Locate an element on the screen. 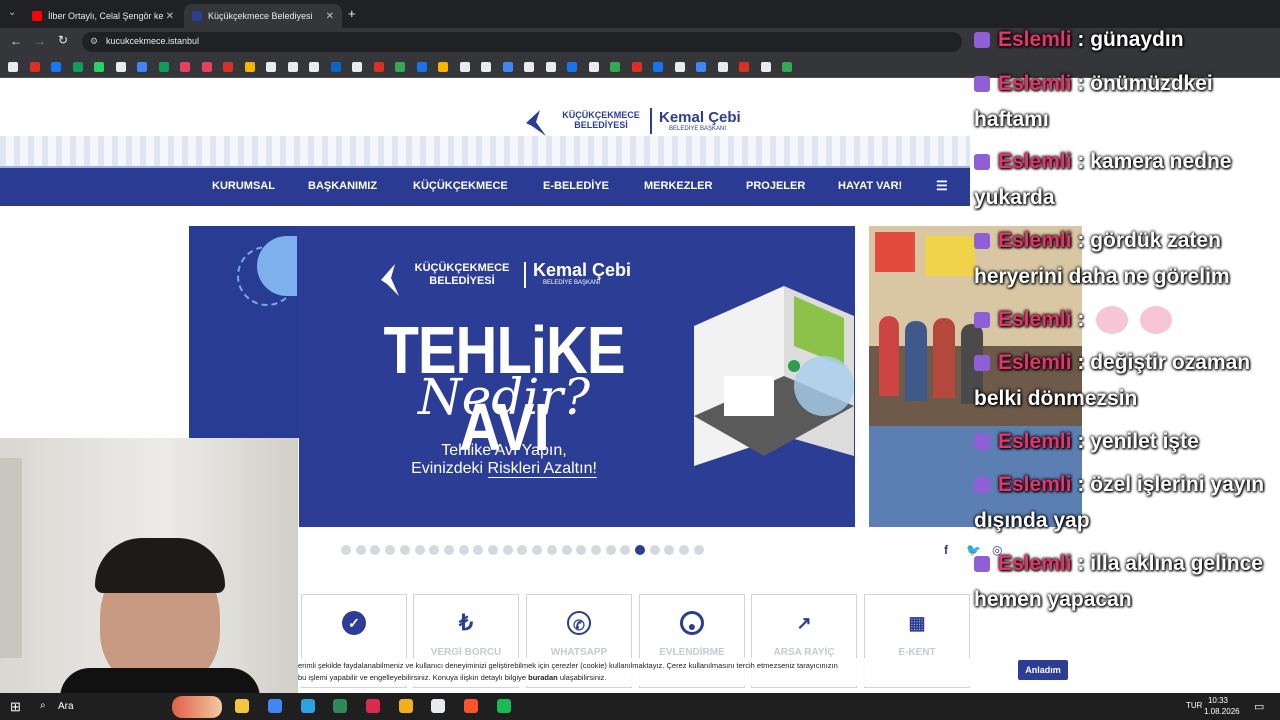 The image size is (1280, 720). nav-merkezler: MERKEZLER is located at coordinates (678, 186).